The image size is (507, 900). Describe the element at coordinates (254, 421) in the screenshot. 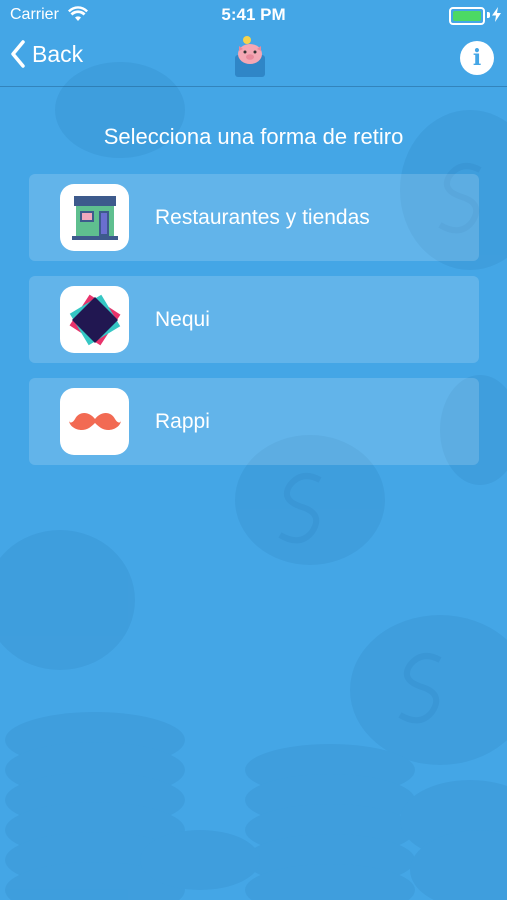

I see `option-rappi: Rappi` at that location.